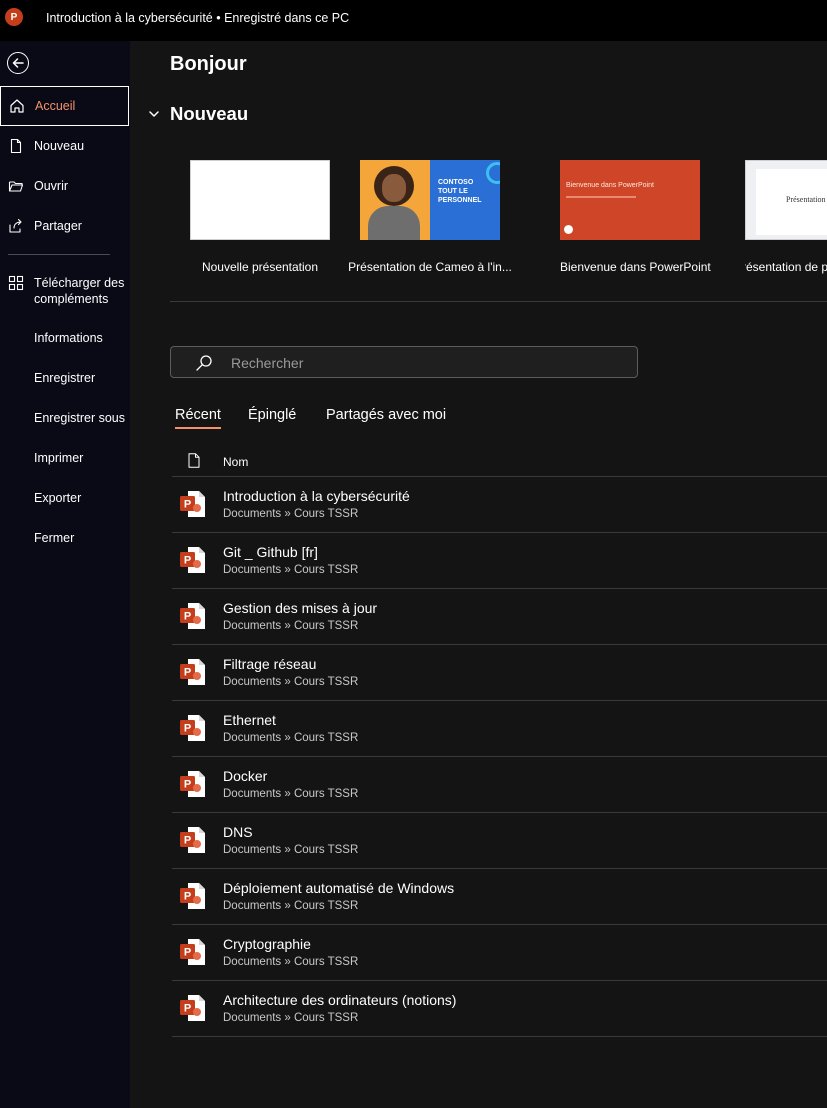 The height and width of the screenshot is (1108, 827). What do you see at coordinates (630, 200) in the screenshot?
I see `template-thumbnail: Bienvenue dans PowerPoint` at bounding box center [630, 200].